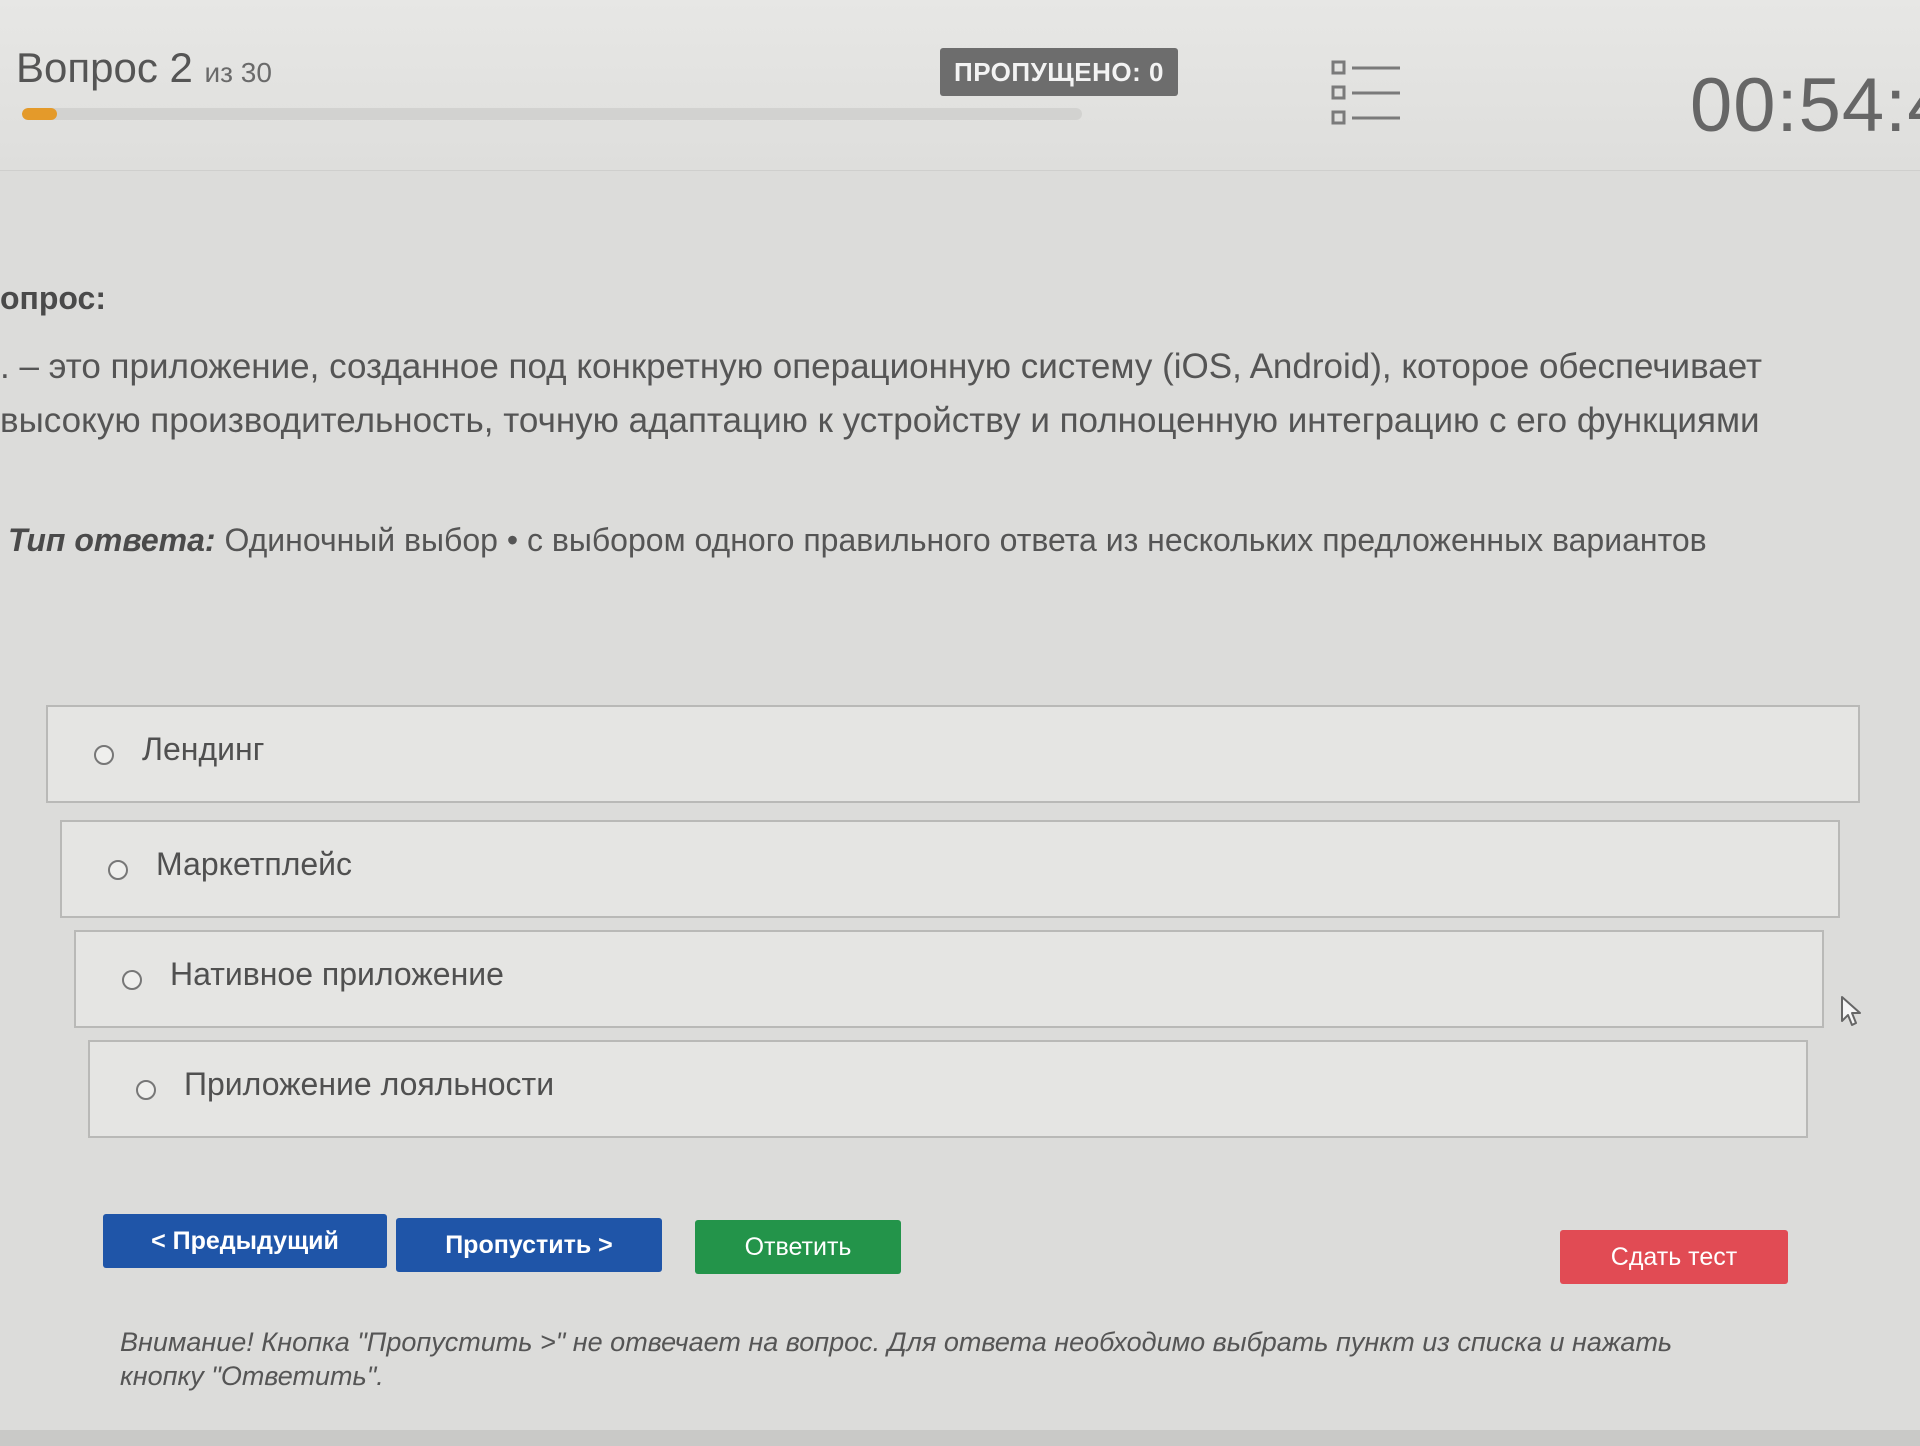 Image resolution: width=1920 pixels, height=1446 pixels. Describe the element at coordinates (798, 1247) in the screenshot. I see `answer-button: Ответить` at that location.